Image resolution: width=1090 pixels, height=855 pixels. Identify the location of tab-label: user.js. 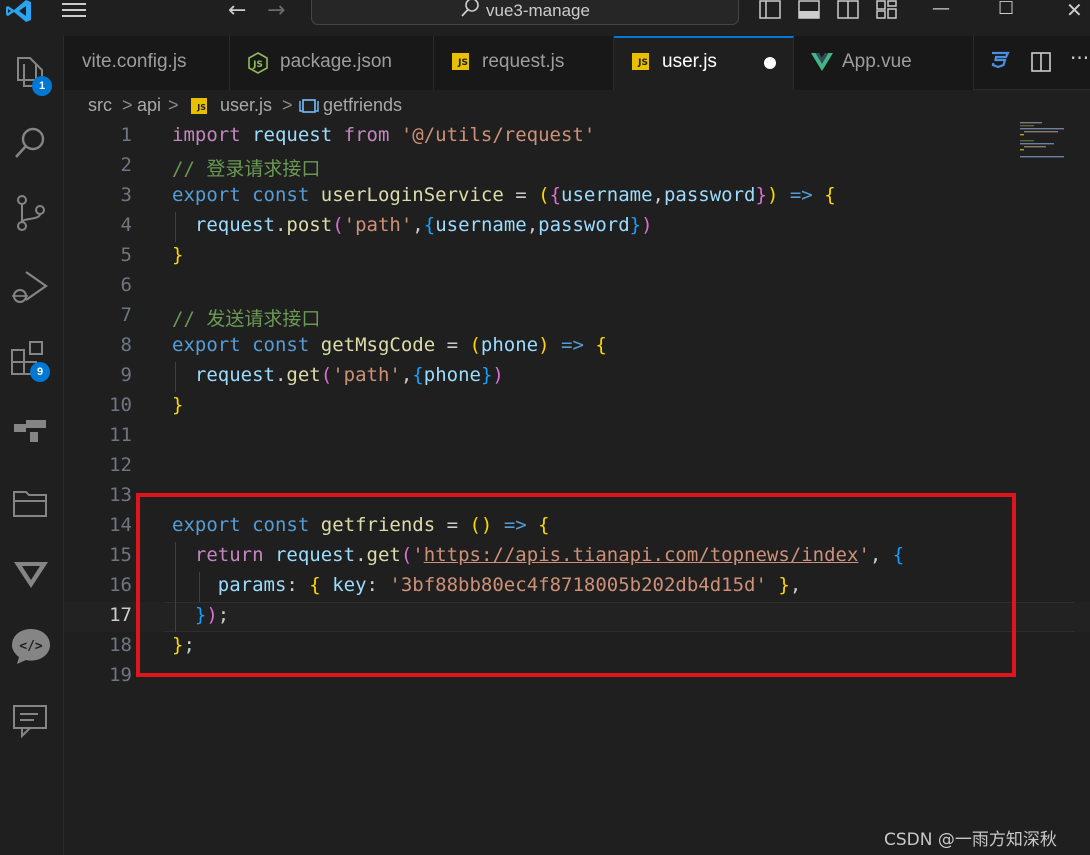
(689, 61).